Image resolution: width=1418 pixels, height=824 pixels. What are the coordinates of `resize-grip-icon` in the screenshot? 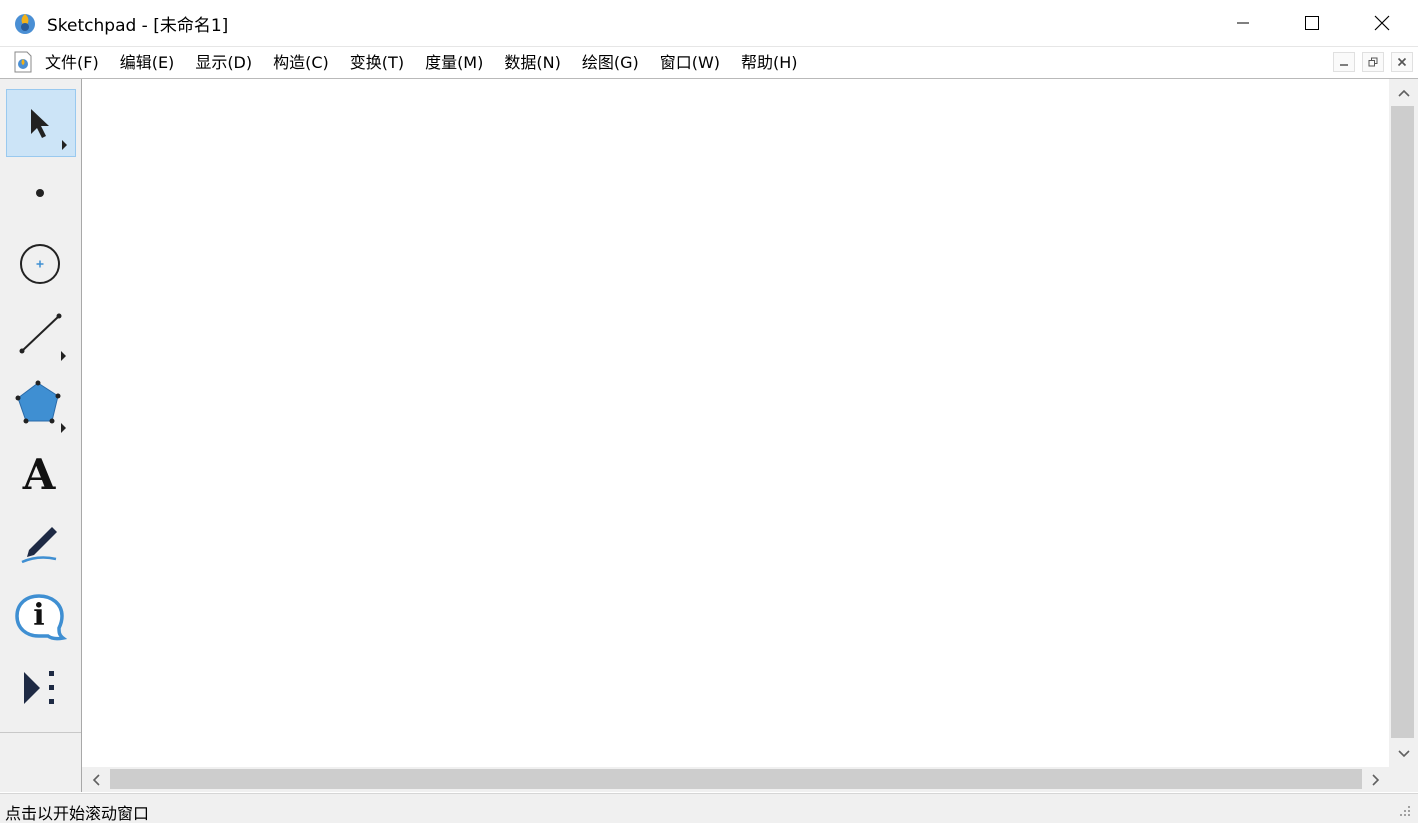 It's located at (1405, 811).